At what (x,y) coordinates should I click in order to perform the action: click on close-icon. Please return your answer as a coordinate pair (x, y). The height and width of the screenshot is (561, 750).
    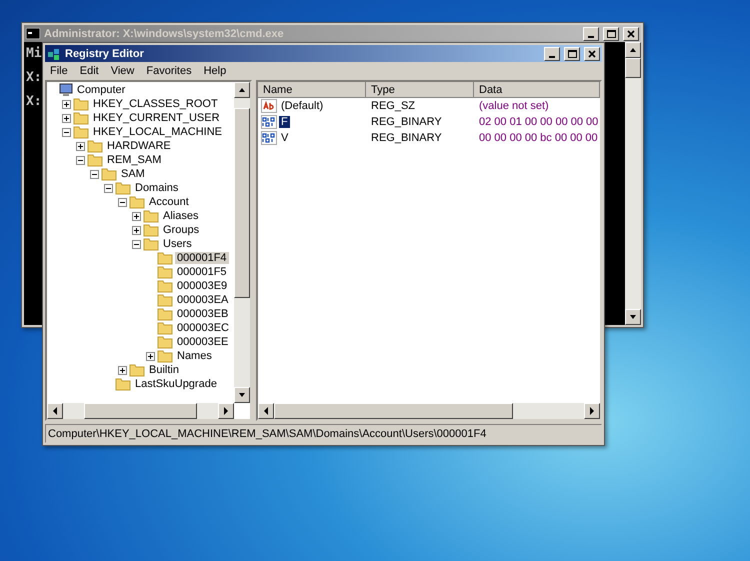
    Looking at the image, I should click on (592, 54).